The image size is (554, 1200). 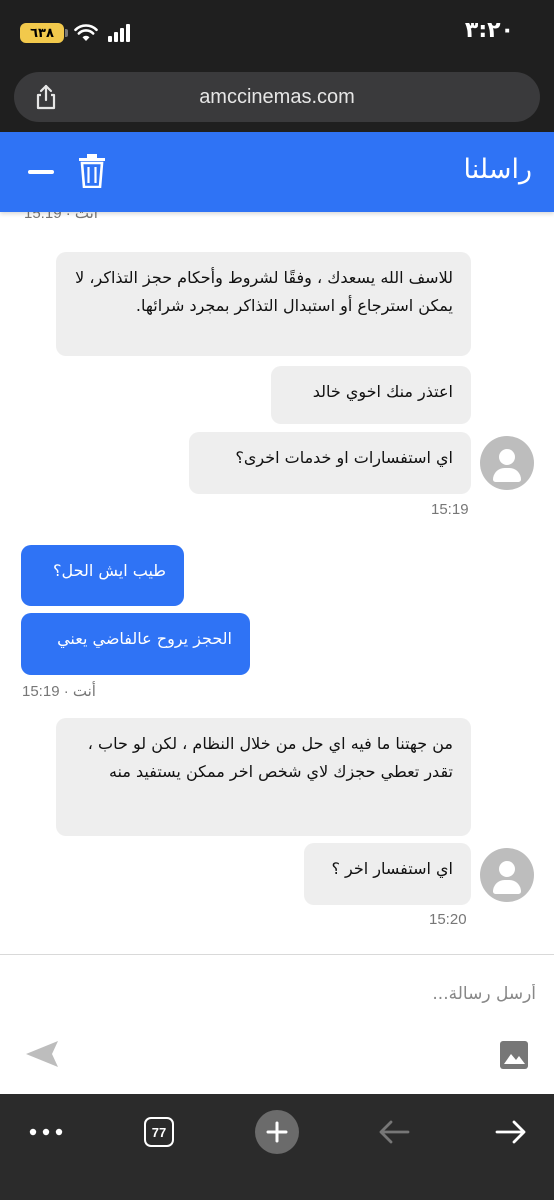 I want to click on browser-address-area: amccinemas.com, so click(x=277, y=98).